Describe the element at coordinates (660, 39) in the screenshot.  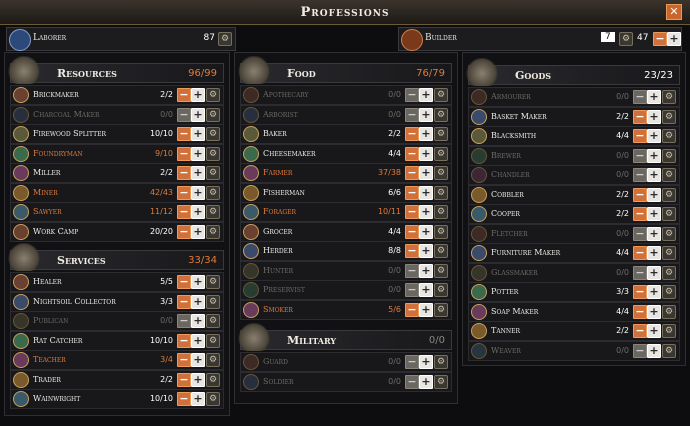
I see `builder-decrease-button: −` at that location.